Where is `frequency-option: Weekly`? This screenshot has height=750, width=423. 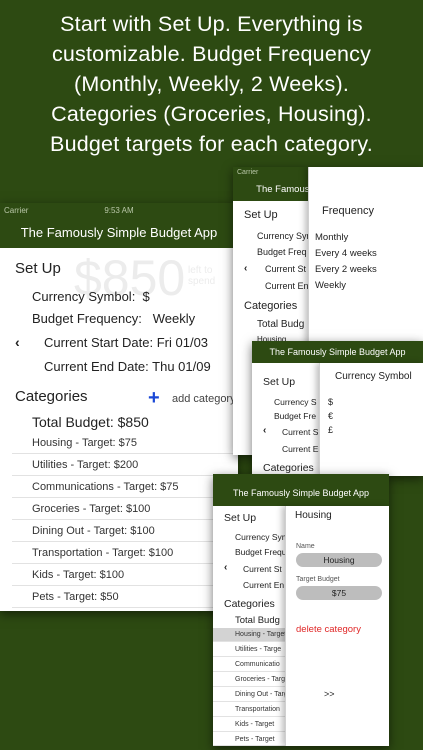
frequency-option: Weekly is located at coordinates (330, 285).